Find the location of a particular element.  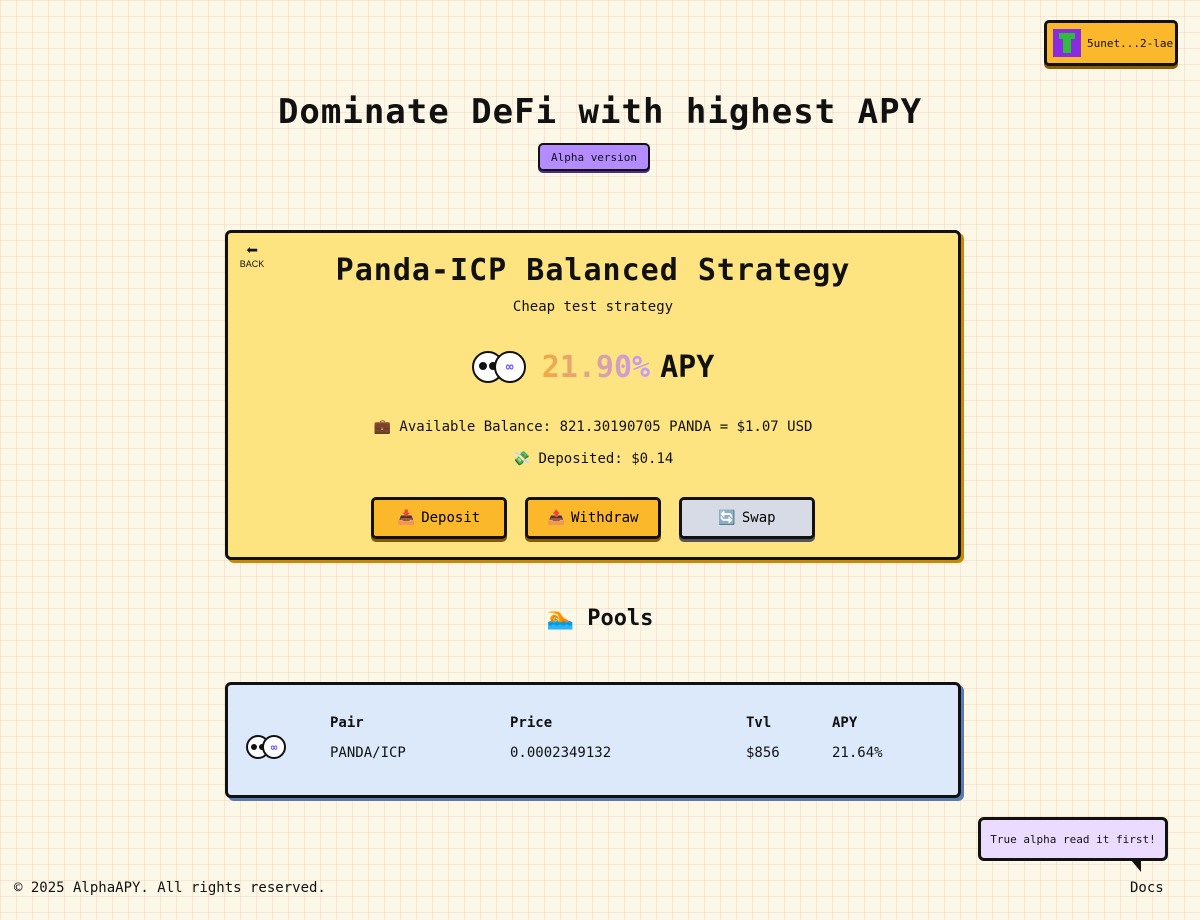

column-header-apy: APY is located at coordinates (845, 723).